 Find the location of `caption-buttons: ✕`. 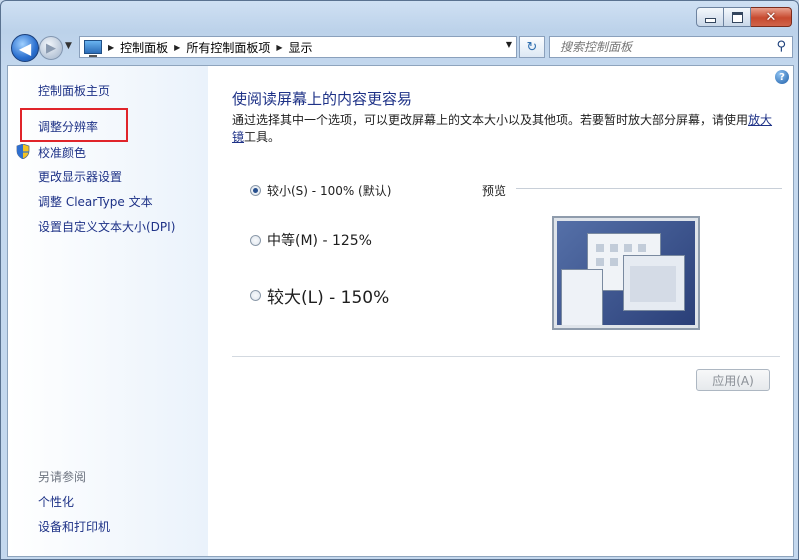

caption-buttons: ✕ is located at coordinates (744, 17).